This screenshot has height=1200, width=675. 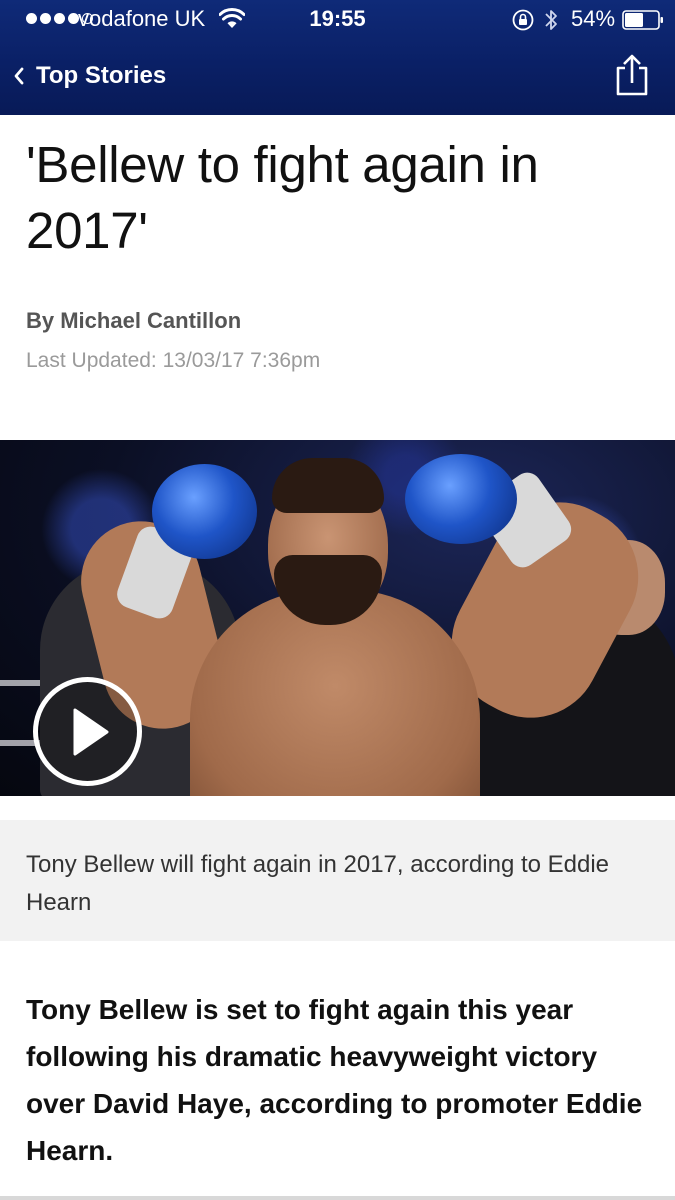 I want to click on back-label: Top Stories, so click(x=101, y=75).